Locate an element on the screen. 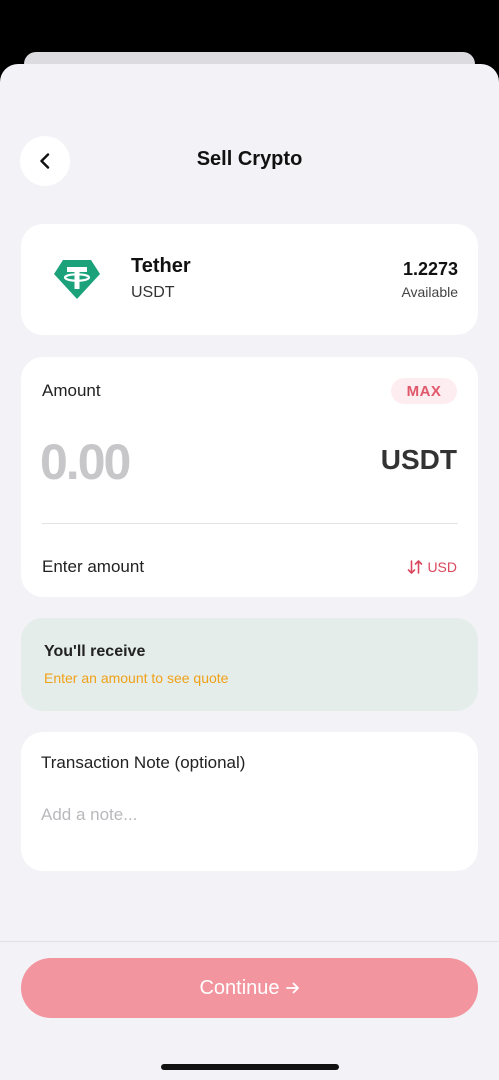 This screenshot has height=1080, width=499. amount-input is located at coordinates (165, 462).